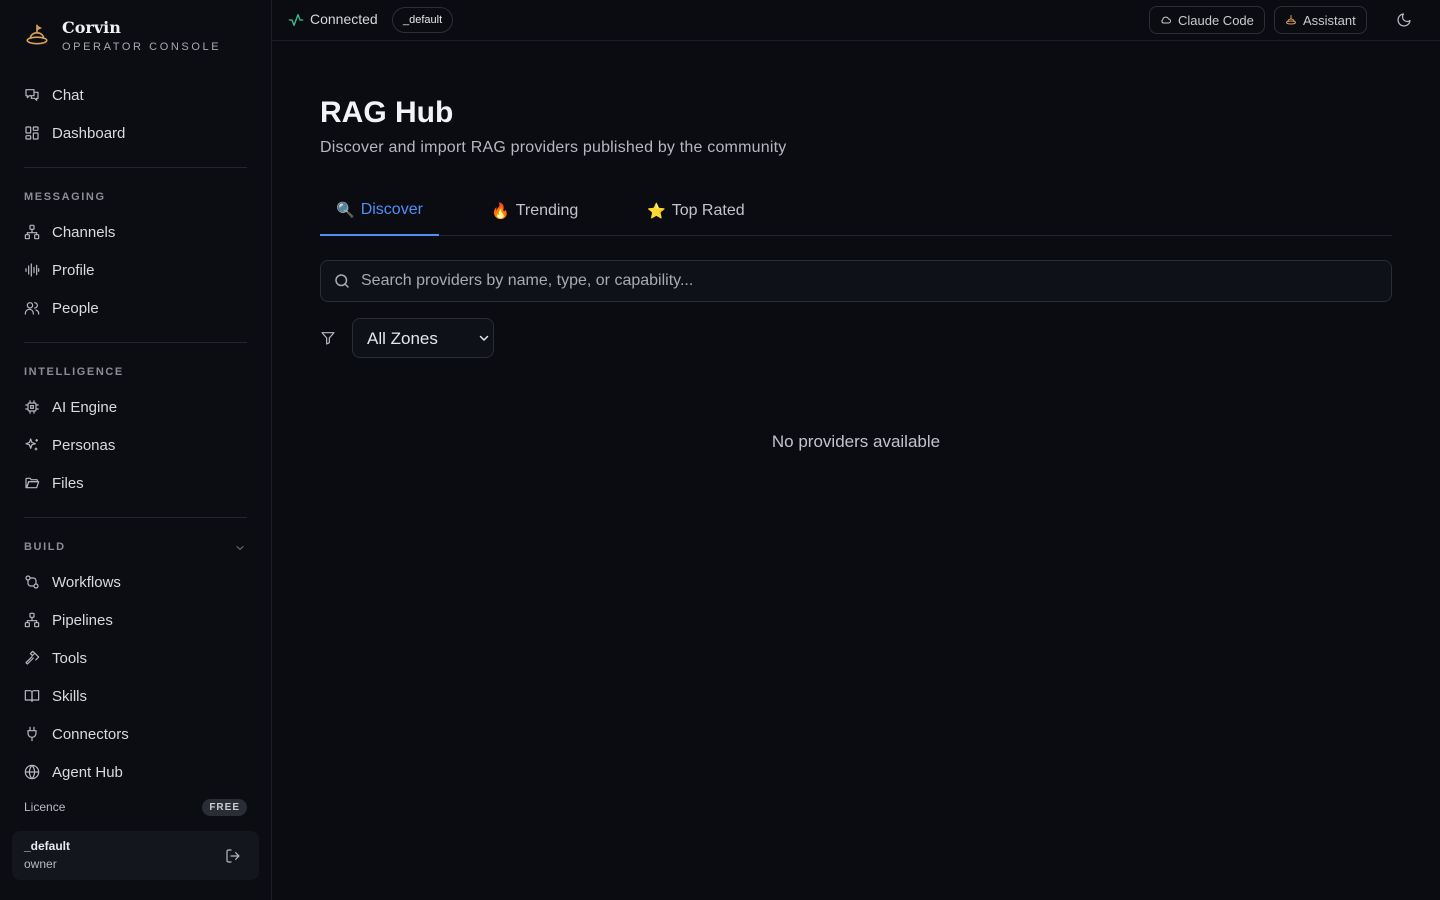  Describe the element at coordinates (345, 210) in the screenshot. I see `search-emoji-icon: 🔍` at that location.